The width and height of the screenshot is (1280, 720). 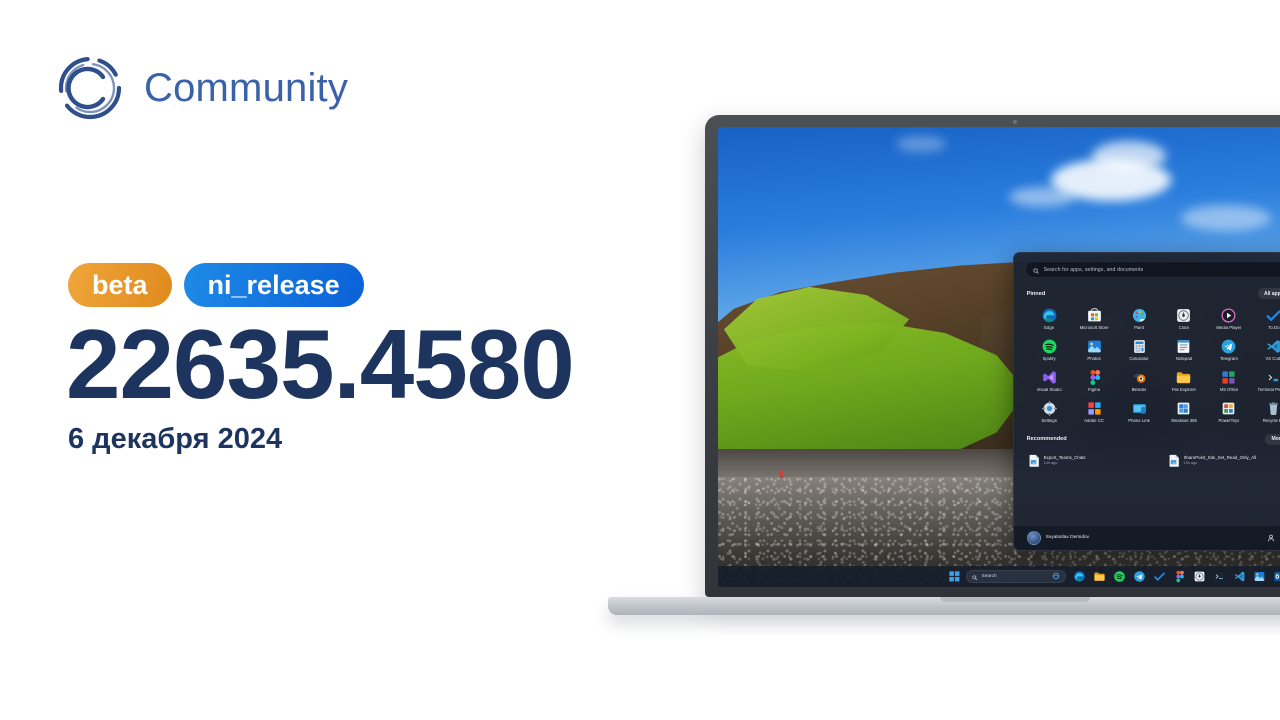 What do you see at coordinates (1049, 318) in the screenshot?
I see `pinned-app-edge: Edge` at bounding box center [1049, 318].